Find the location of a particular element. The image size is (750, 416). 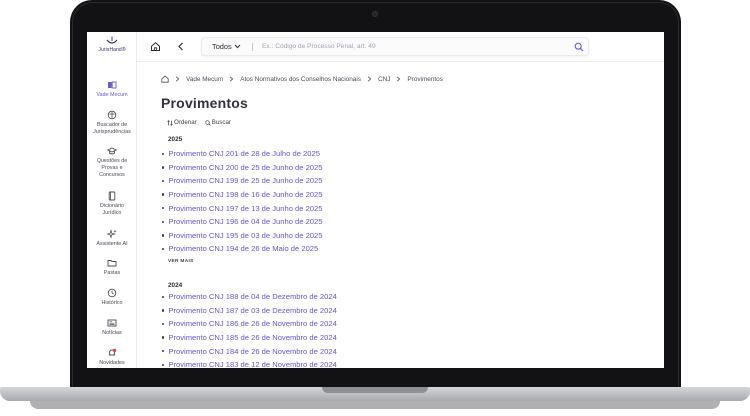

sidebar-item-exam-questions: Questões de Provas e Concursos is located at coordinates (112, 162).